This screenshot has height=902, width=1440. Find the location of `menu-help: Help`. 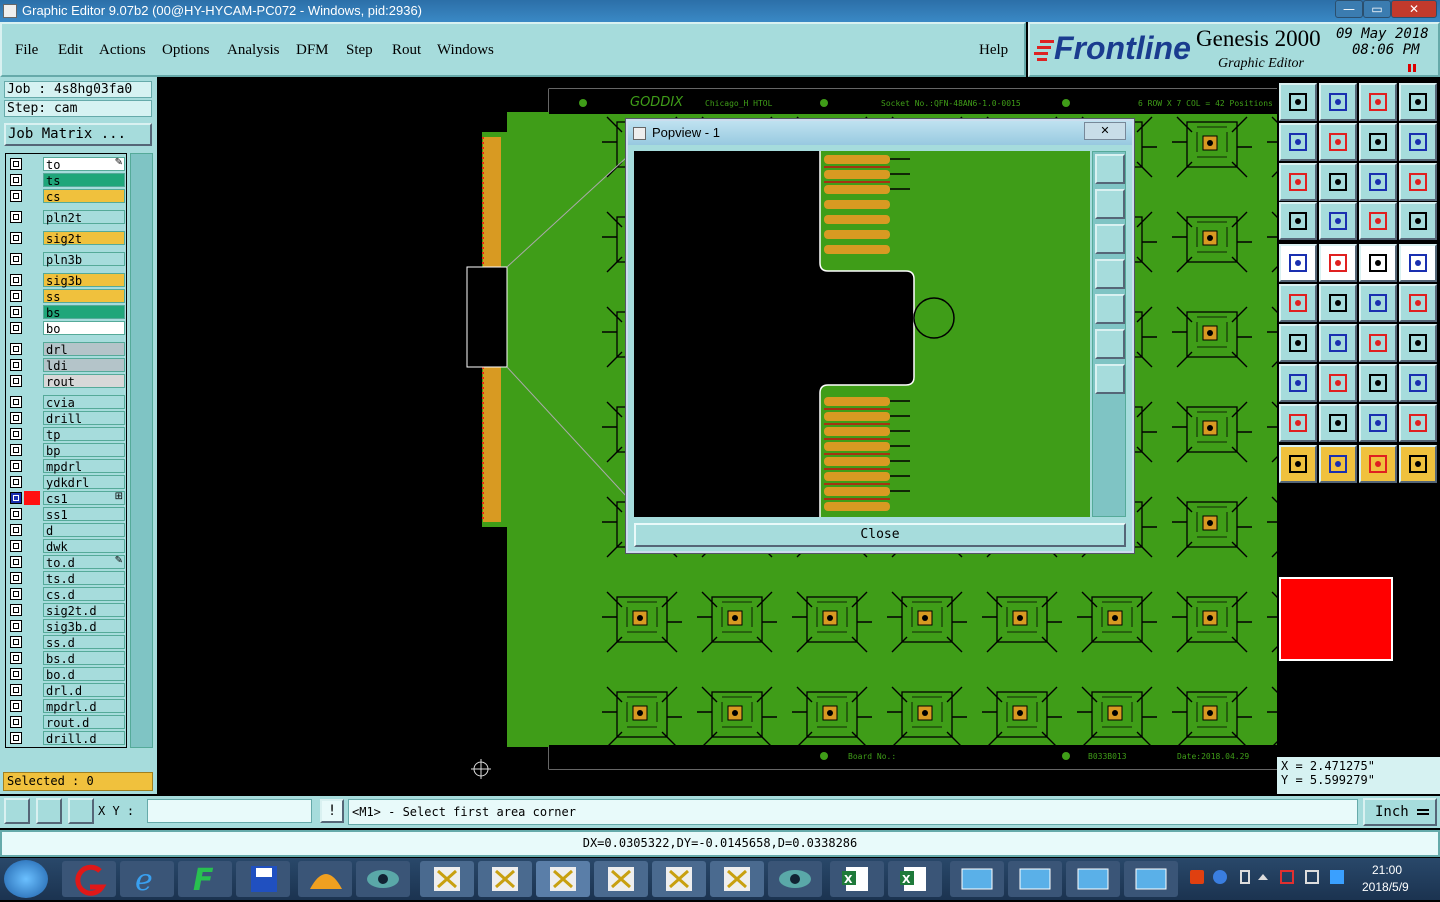

menu-help: Help is located at coordinates (993, 50).